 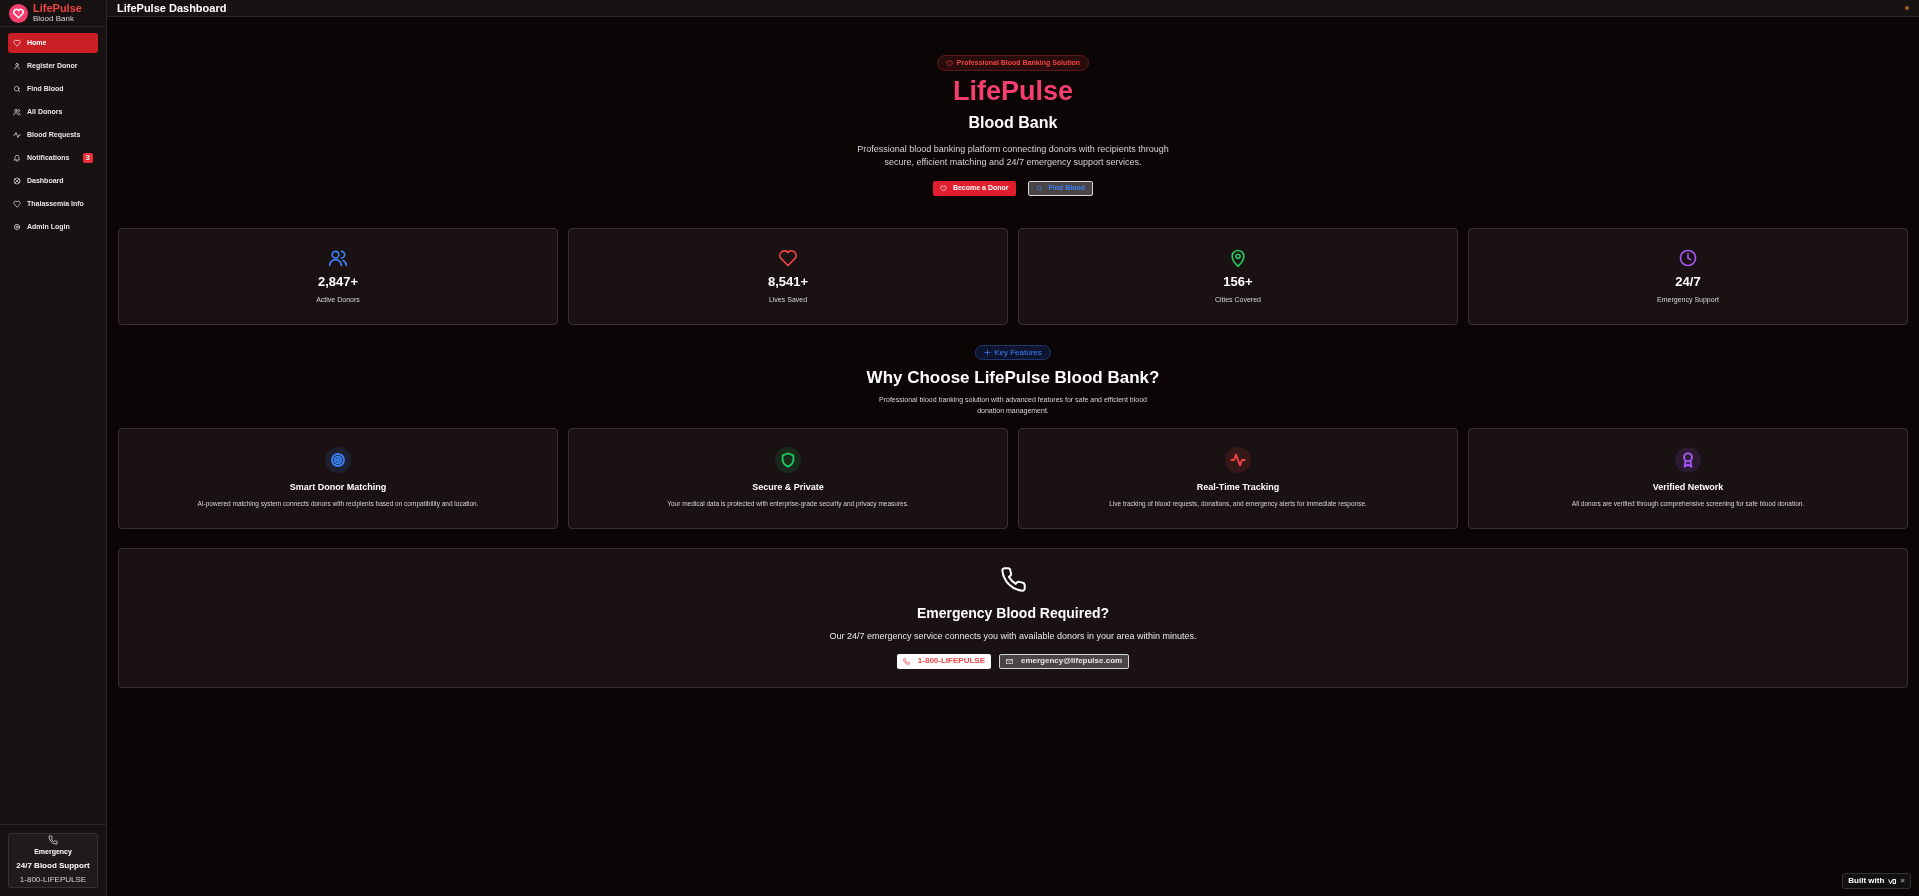 I want to click on bell-icon, so click(x=17, y=158).